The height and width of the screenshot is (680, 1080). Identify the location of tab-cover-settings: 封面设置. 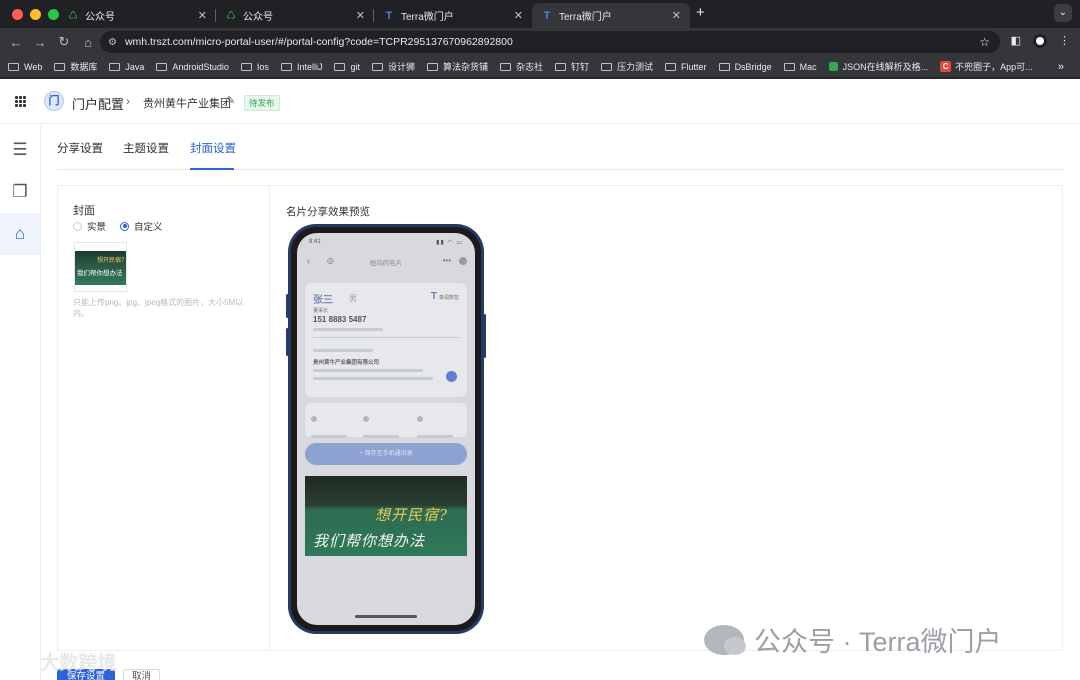
(213, 148).